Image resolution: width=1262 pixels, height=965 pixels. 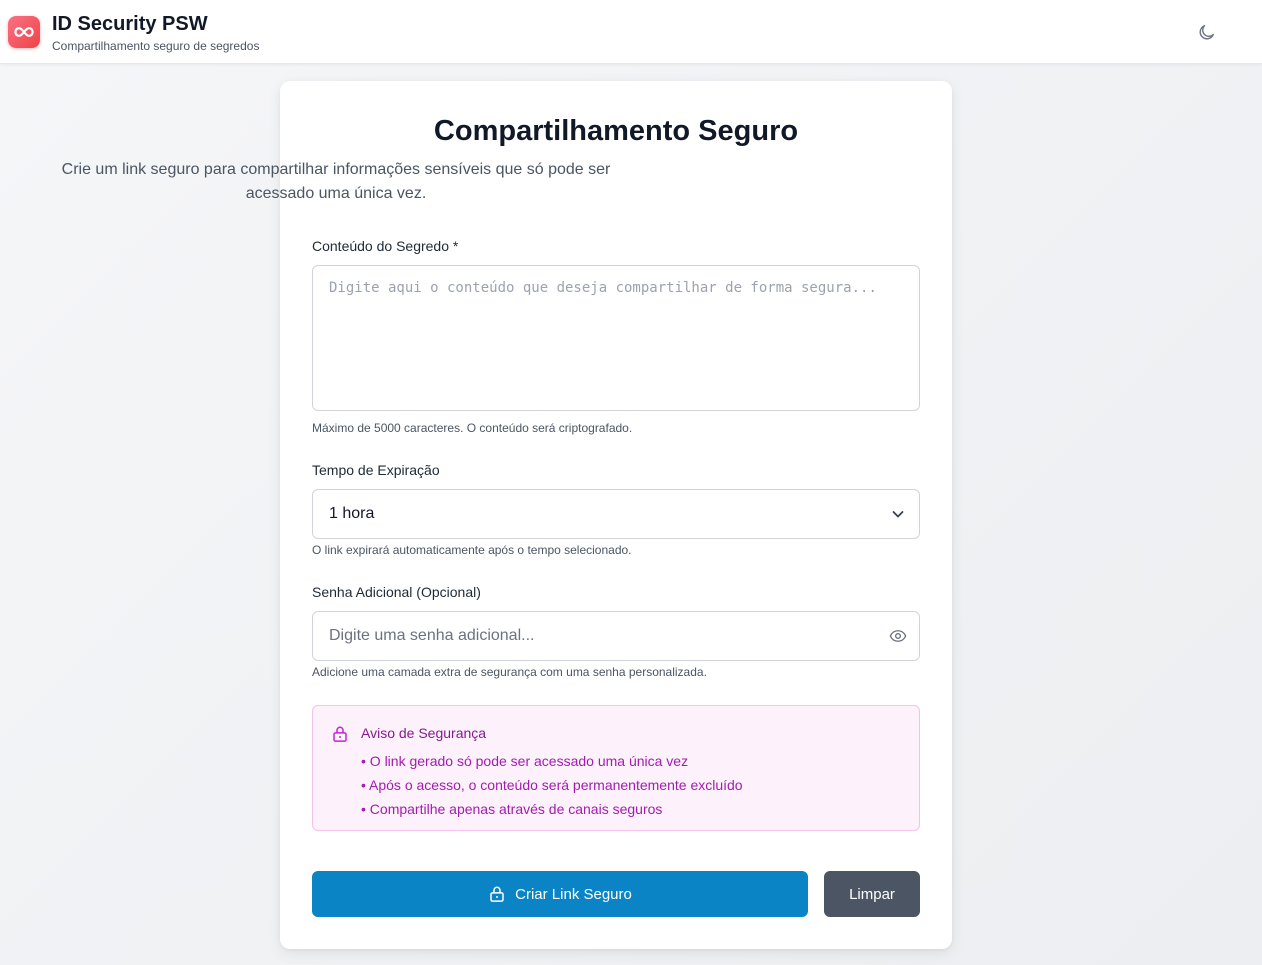 I want to click on secret-textarea, so click(x=616, y=338).